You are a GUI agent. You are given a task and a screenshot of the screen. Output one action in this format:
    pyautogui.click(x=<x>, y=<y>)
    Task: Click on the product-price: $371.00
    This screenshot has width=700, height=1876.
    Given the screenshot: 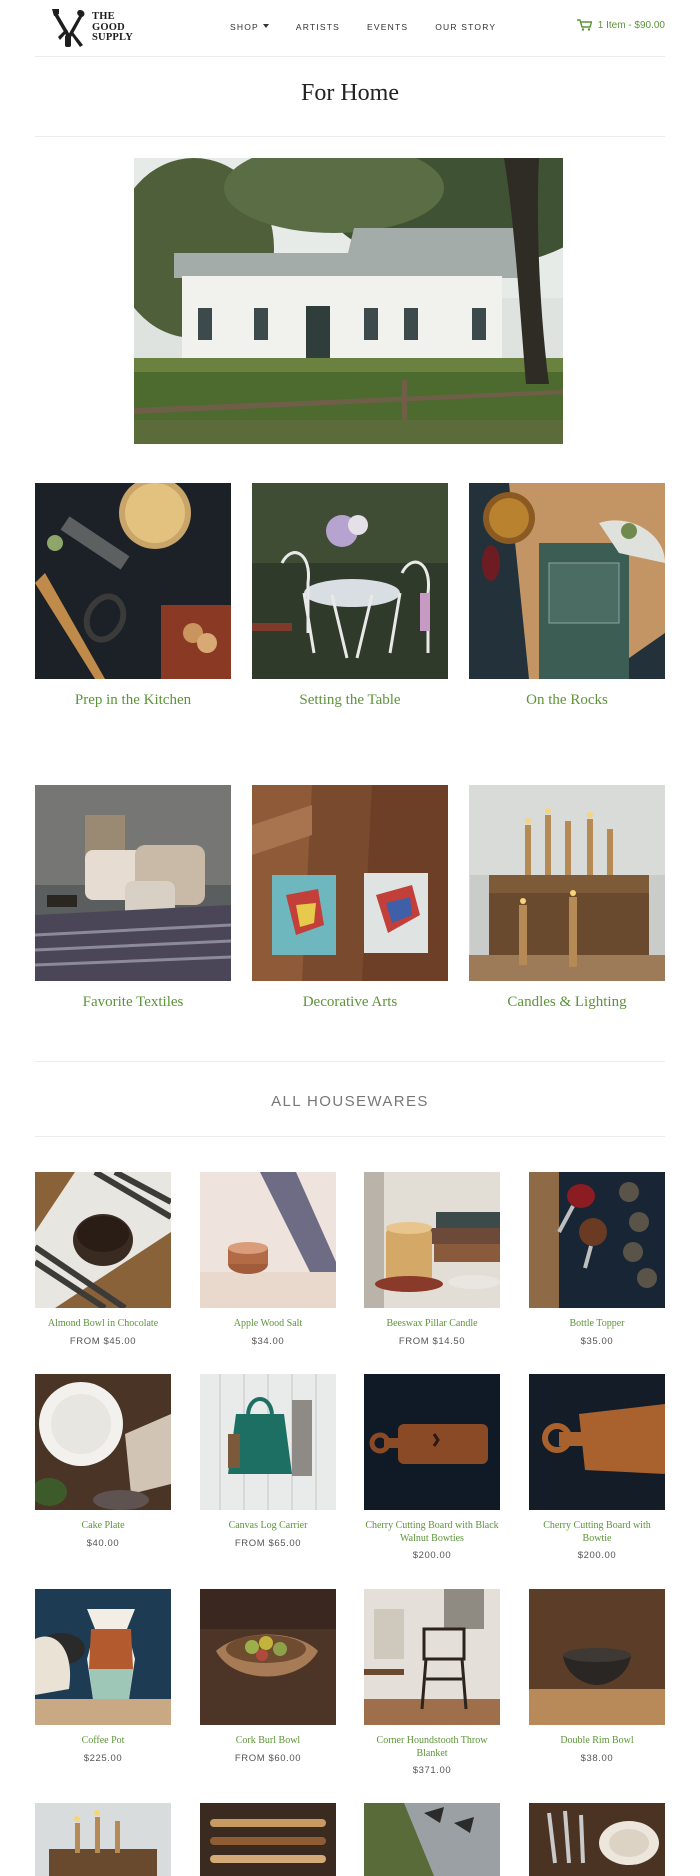 What is the action you would take?
    pyautogui.click(x=432, y=1770)
    